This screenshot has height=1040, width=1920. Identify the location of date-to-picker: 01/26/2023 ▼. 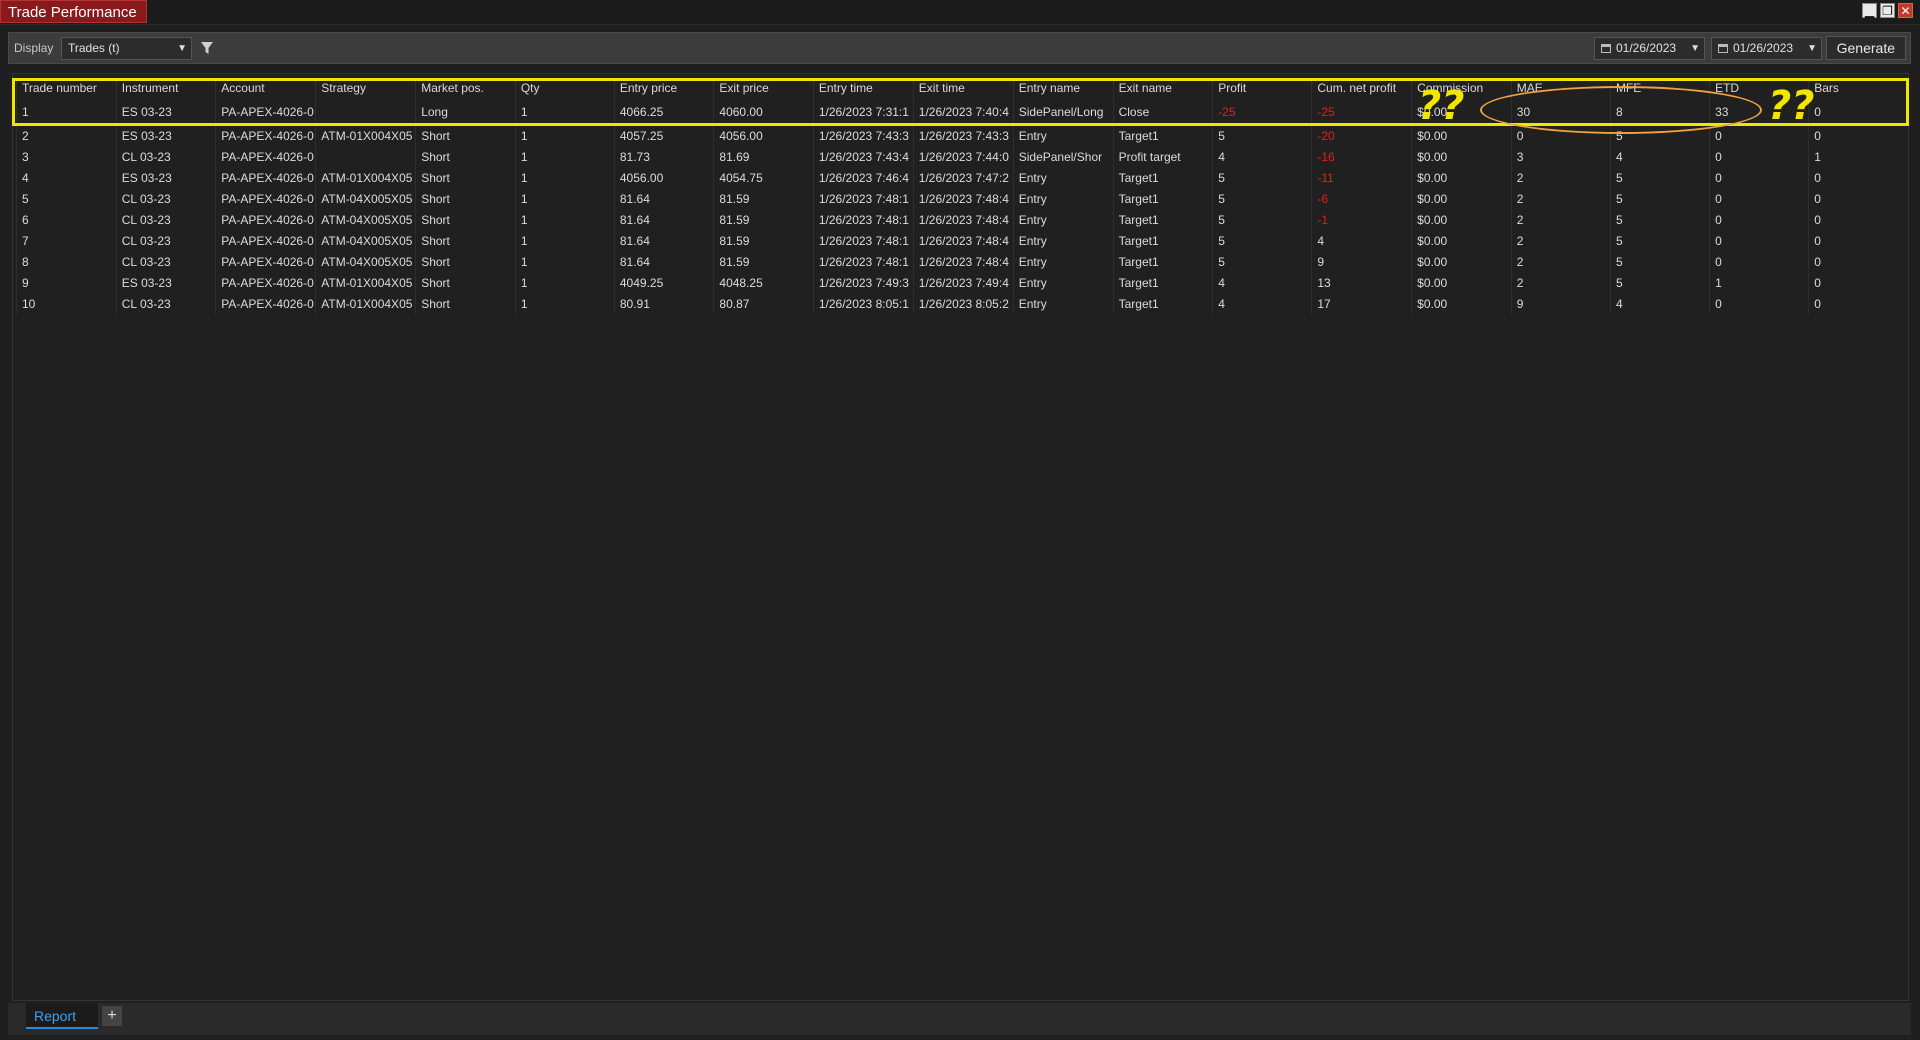
(1766, 48).